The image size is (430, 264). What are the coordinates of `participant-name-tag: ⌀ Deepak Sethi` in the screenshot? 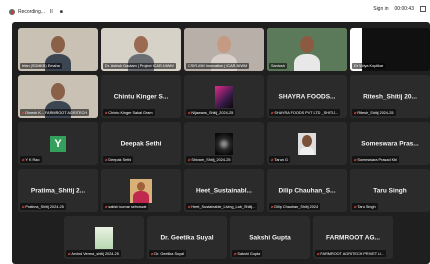 It's located at (118, 159).